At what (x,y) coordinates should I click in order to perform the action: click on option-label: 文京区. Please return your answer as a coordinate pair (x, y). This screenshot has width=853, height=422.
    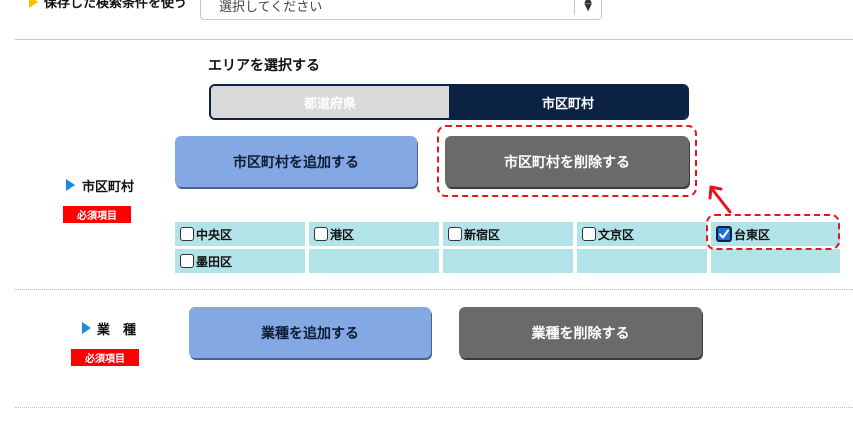
    Looking at the image, I should click on (616, 234).